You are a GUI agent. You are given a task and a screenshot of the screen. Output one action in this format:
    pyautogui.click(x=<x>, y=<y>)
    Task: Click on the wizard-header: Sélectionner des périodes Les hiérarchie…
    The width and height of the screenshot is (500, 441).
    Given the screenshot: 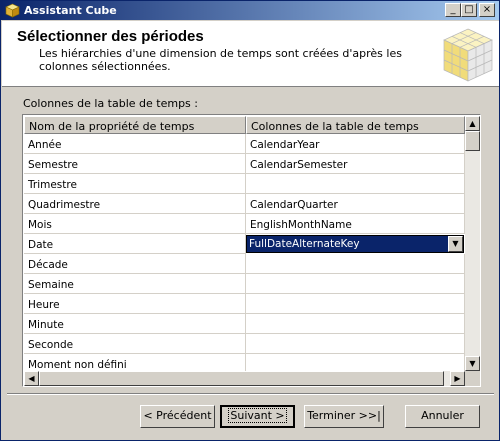 What is the action you would take?
    pyautogui.click(x=250, y=54)
    